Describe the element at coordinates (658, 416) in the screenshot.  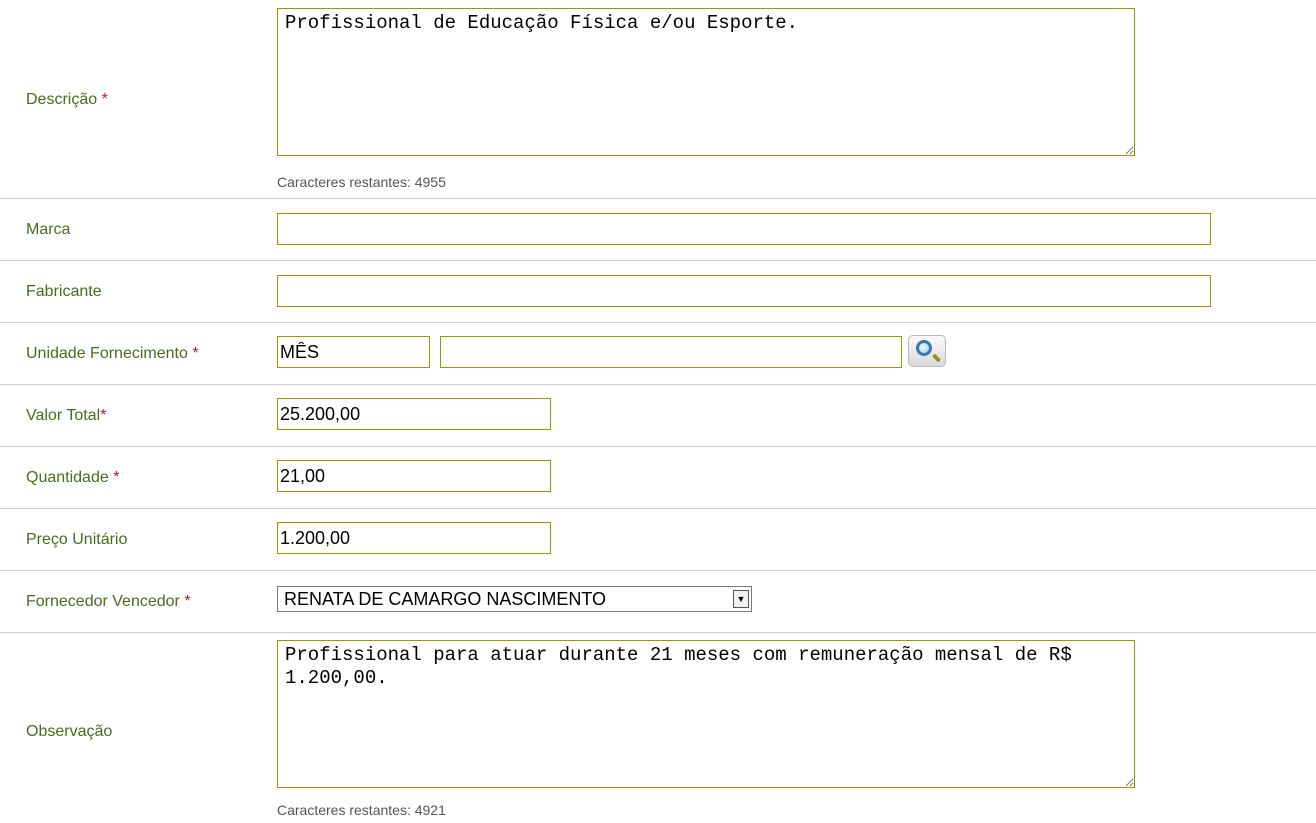
I see `row-valor-total: Valor Total*` at that location.